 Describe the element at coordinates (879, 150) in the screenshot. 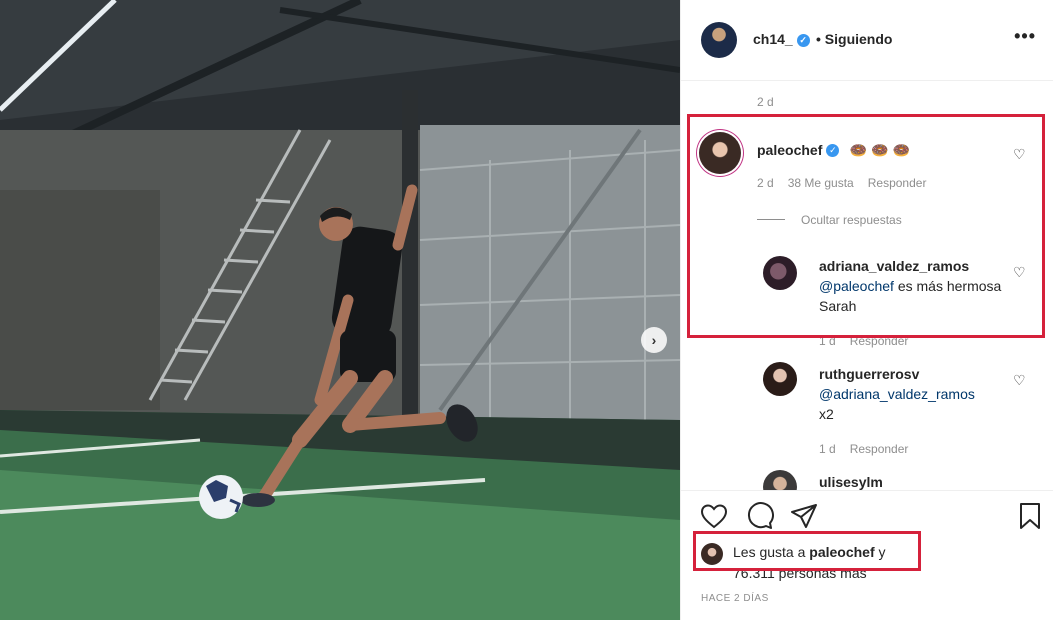

I see `comment-text: 🍩 🍩 🍩` at that location.